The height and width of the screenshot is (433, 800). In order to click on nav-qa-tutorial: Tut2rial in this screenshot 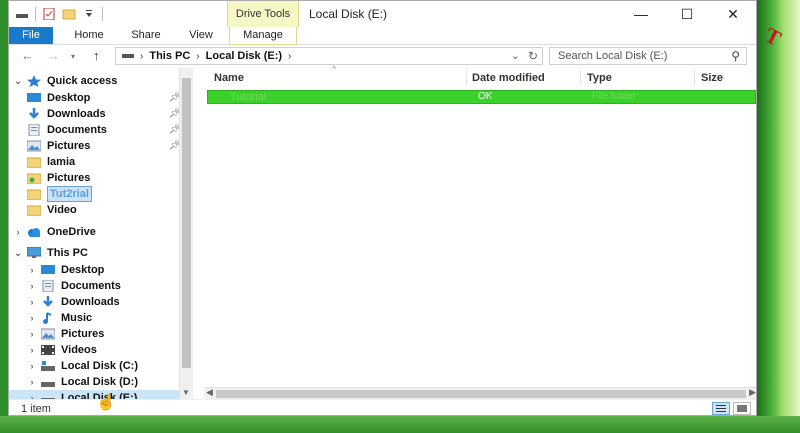, I will do `click(59, 194)`.